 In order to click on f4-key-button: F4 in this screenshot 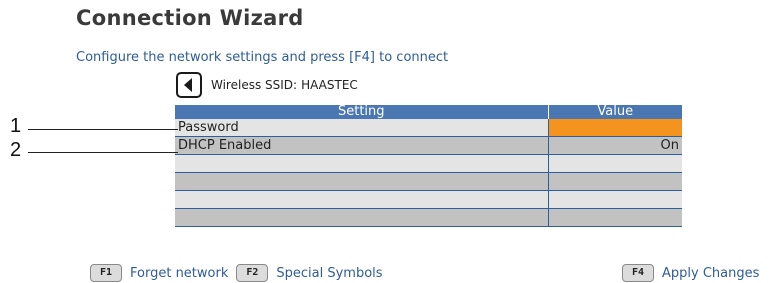, I will do `click(638, 273)`.